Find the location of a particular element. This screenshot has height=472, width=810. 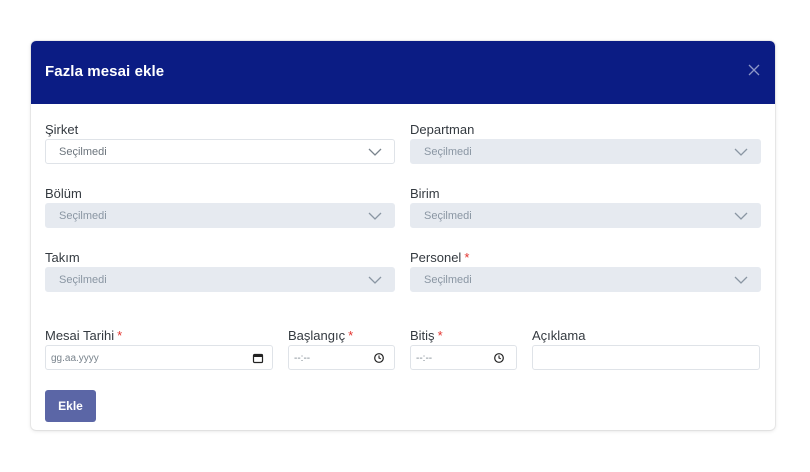

end-time-label: Bitiş * is located at coordinates (426, 335).